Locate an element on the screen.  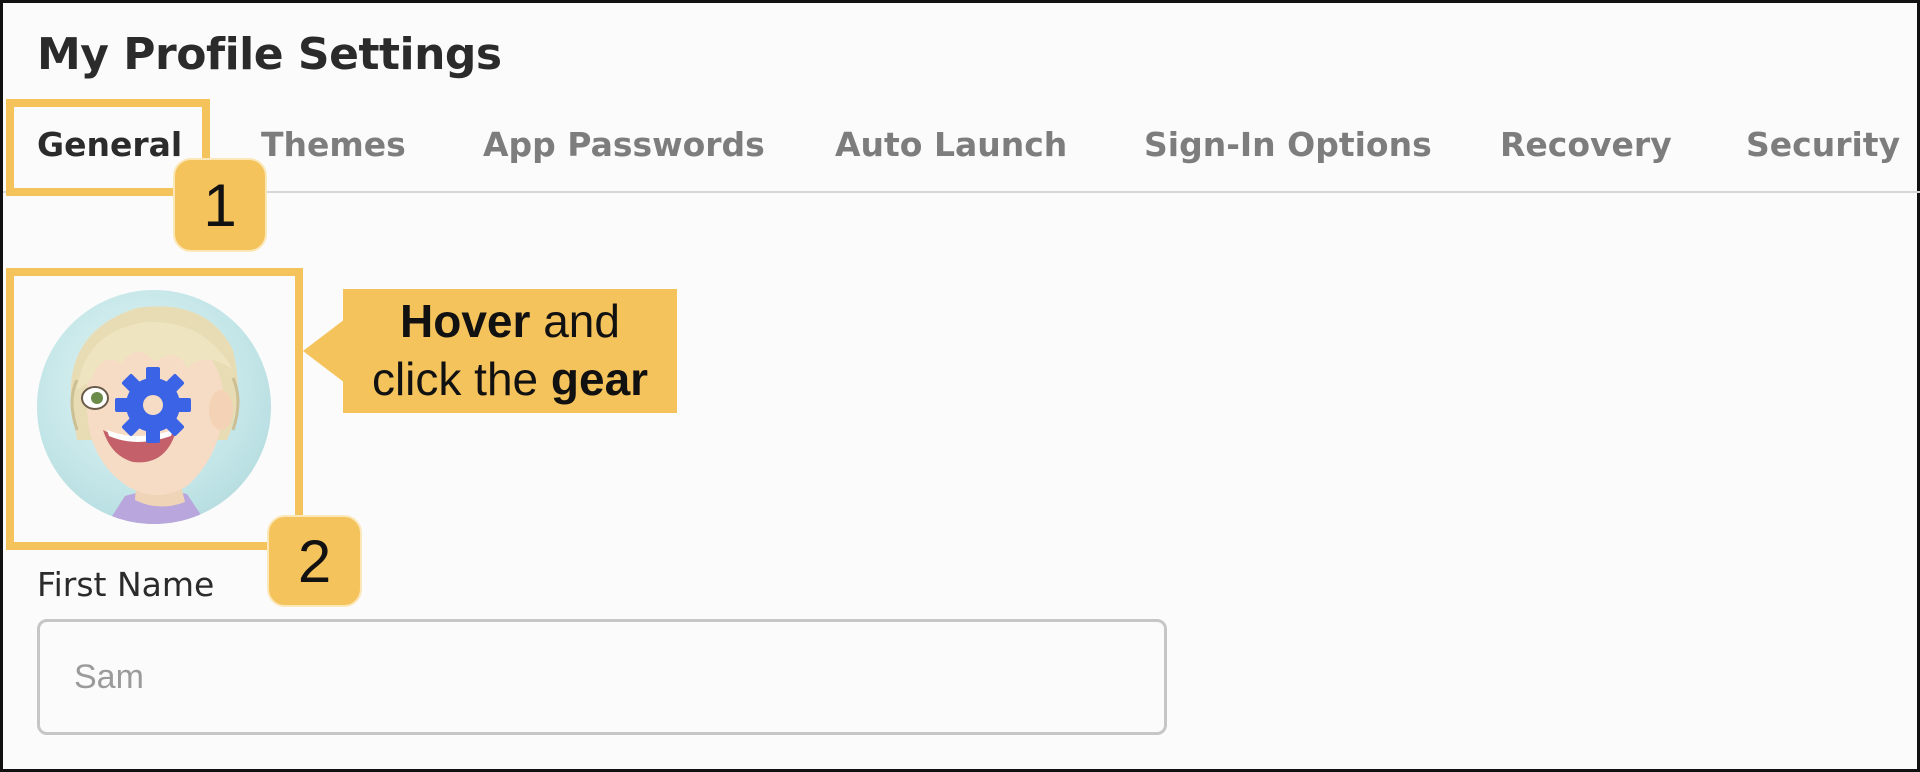
tab-themes: Themes is located at coordinates (333, 144).